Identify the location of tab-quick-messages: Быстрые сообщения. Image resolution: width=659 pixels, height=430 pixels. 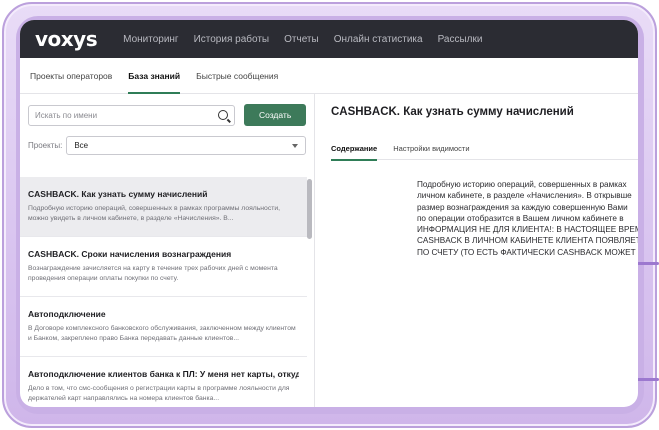
(237, 76).